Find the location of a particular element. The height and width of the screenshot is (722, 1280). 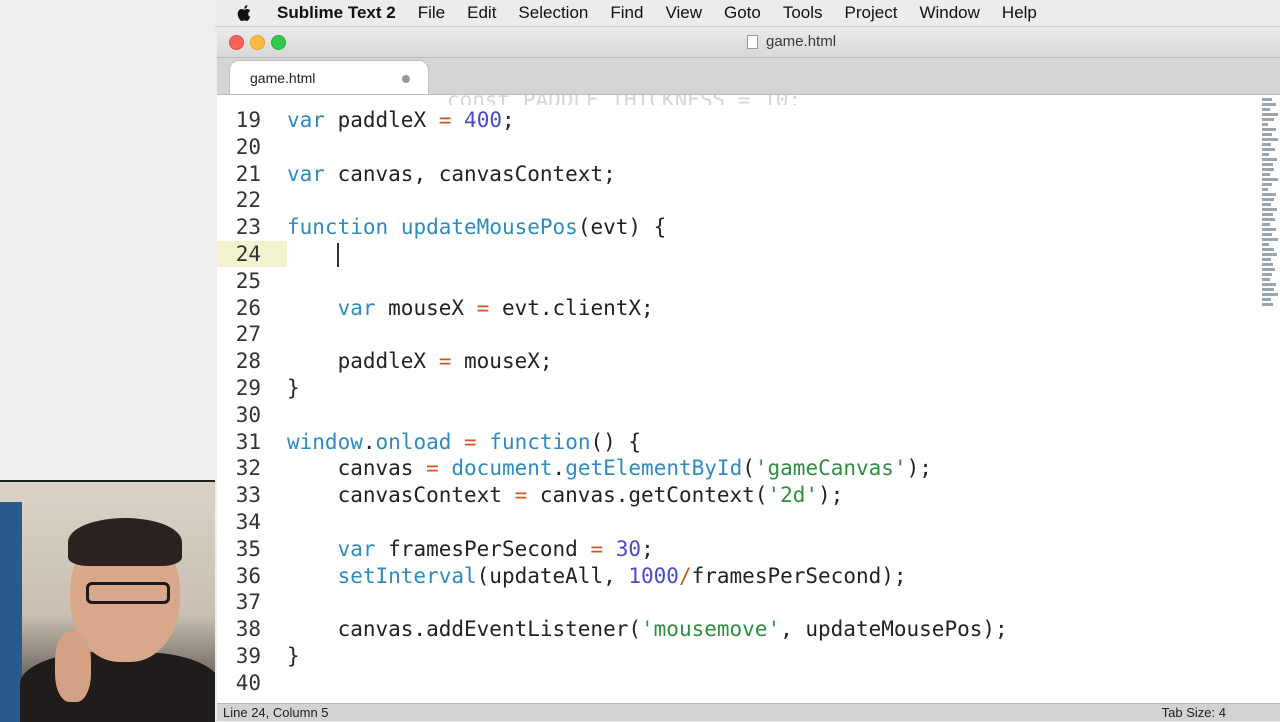

code-line: 31 window.onload = function() { is located at coordinates (737, 442).